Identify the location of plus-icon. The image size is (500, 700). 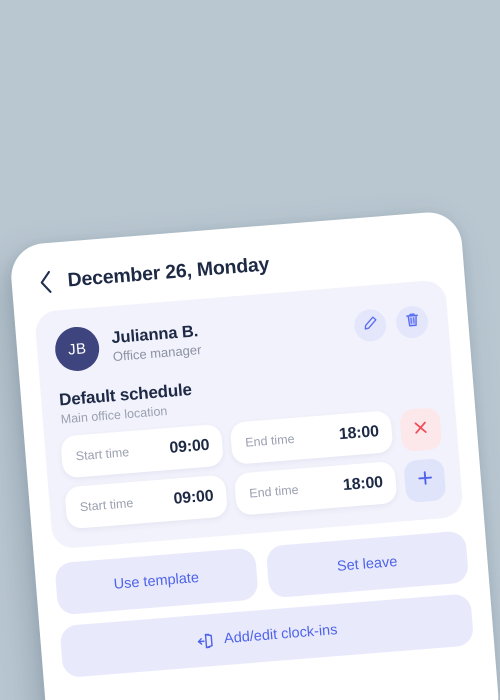
(425, 480).